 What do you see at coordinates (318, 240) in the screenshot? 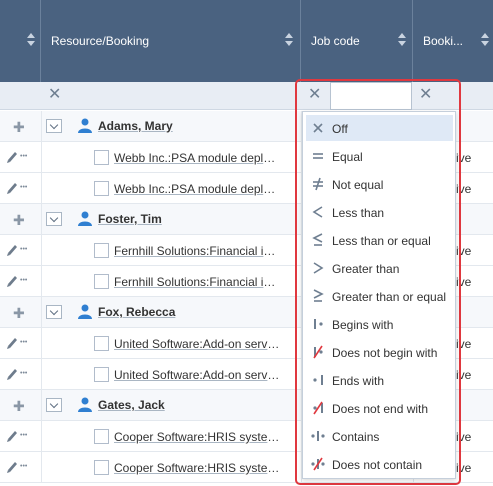
I see `less-than-or-equal-icon` at bounding box center [318, 240].